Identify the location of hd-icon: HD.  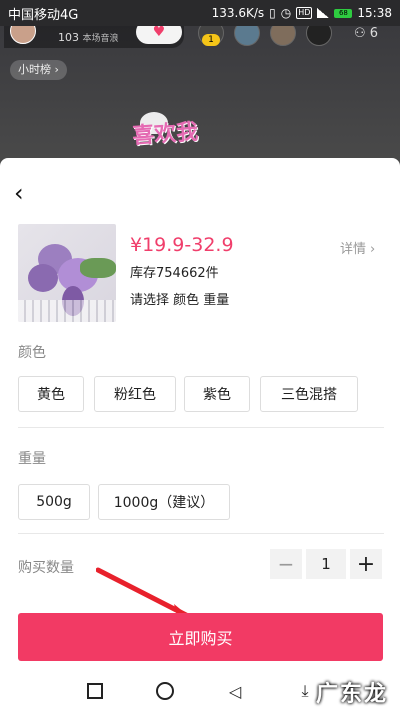
(304, 13).